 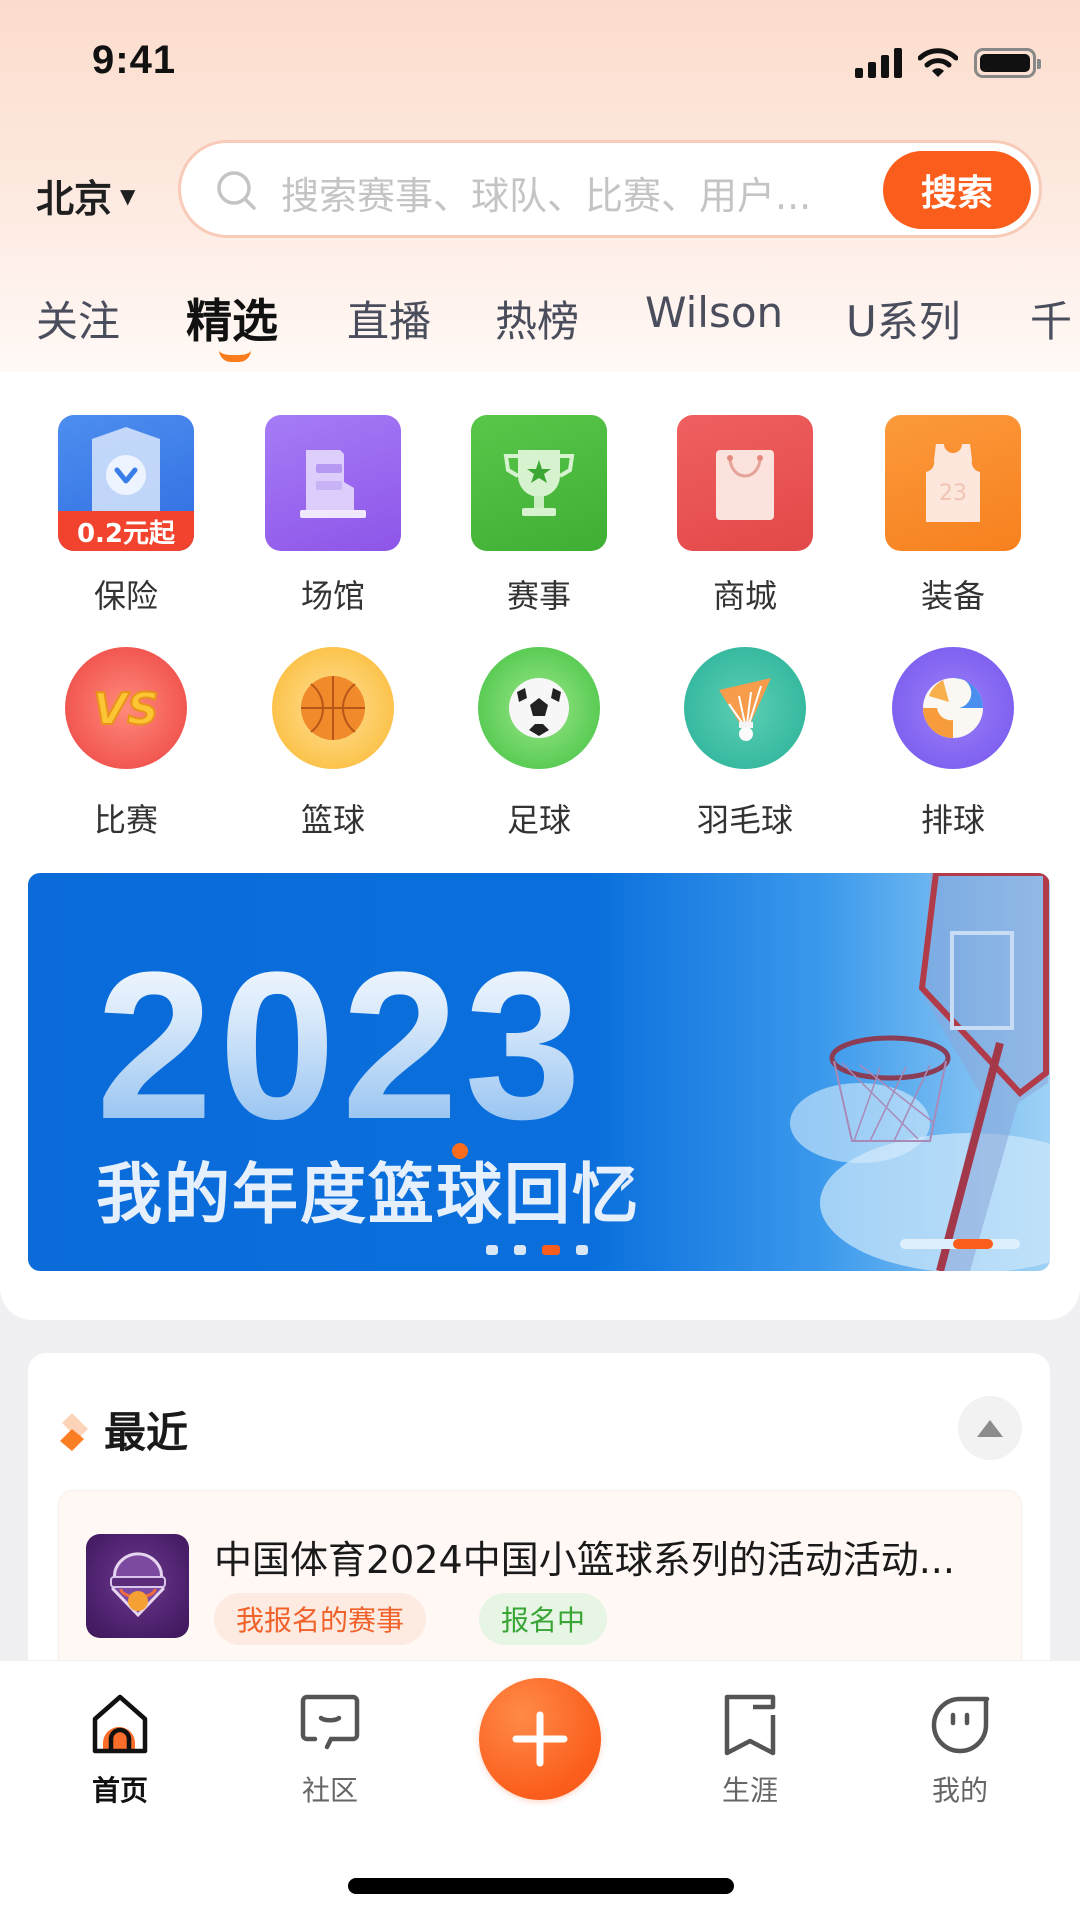 I want to click on entry-mall: 商城, so click(x=745, y=516).